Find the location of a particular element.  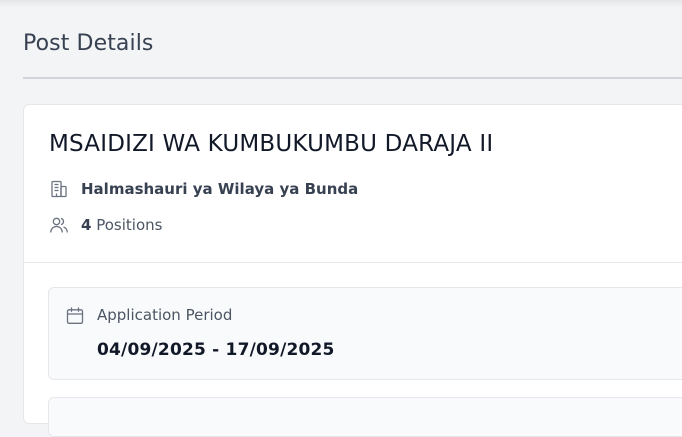

header-shadow is located at coordinates (341, 4).